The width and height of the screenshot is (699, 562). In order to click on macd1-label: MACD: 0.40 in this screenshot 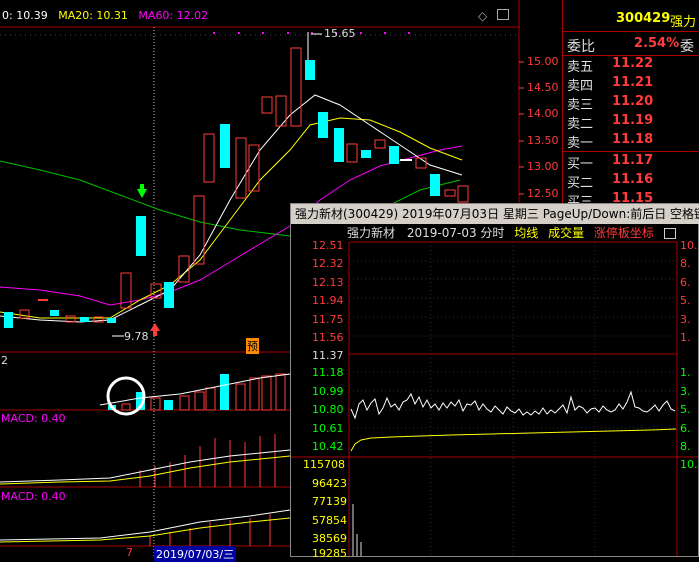, I will do `click(33, 418)`.